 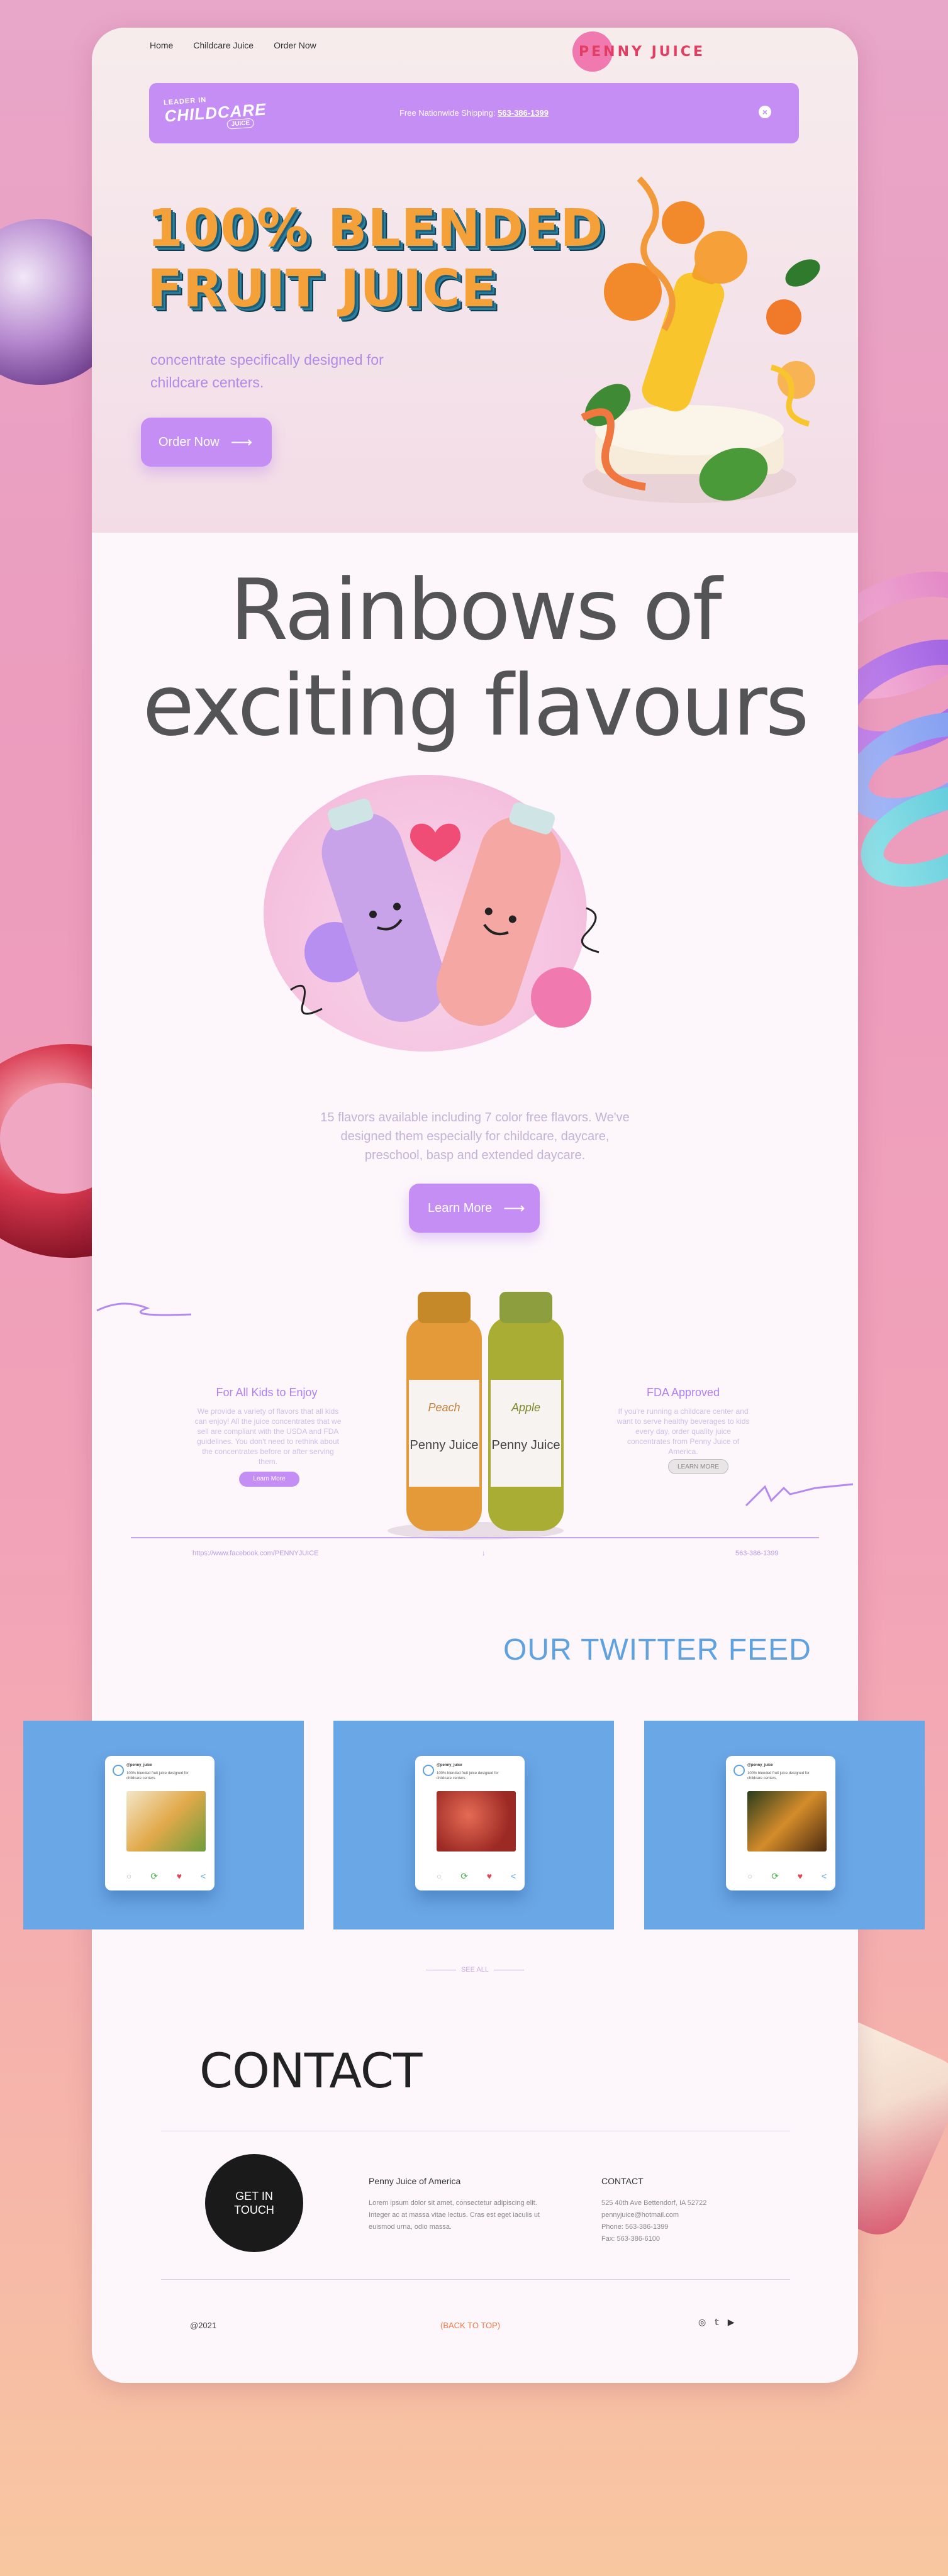 I want to click on twitter-feed-heading: OUR TWITTER FEED, so click(x=657, y=1650).